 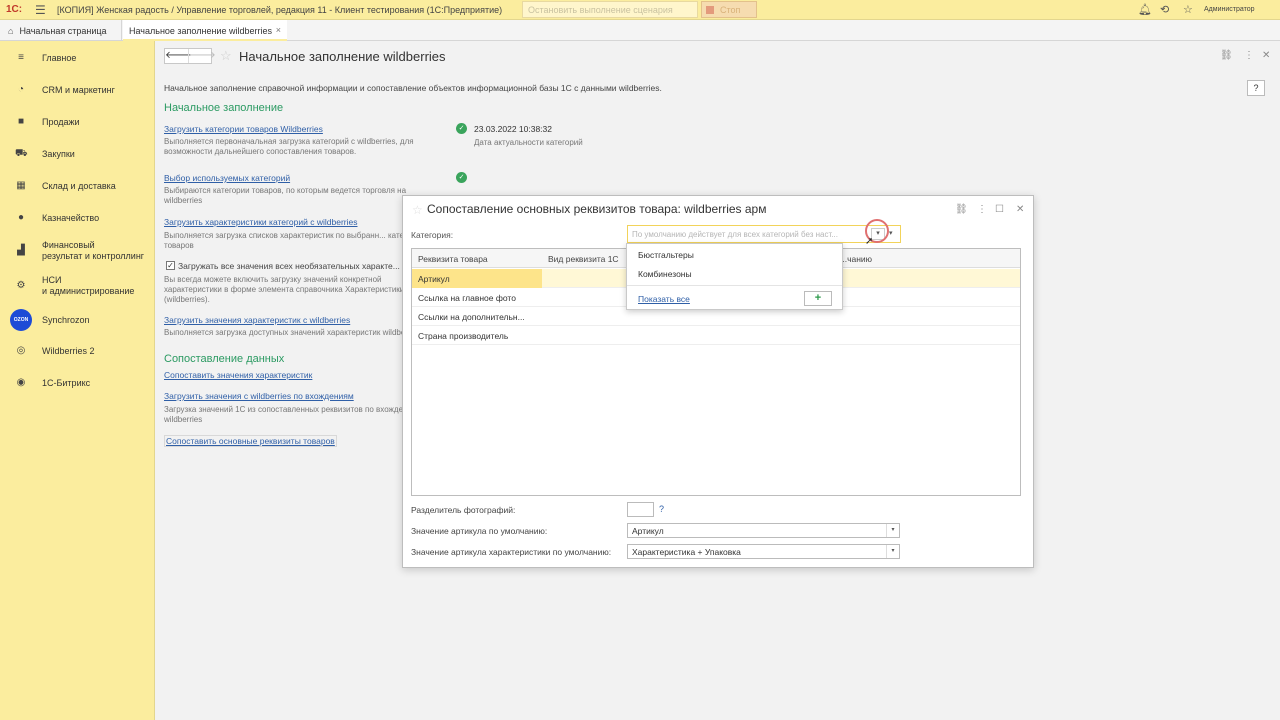 What do you see at coordinates (763, 551) in the screenshot?
I see `char-article-default-select: Характеристика + Упаковка ▾` at bounding box center [763, 551].